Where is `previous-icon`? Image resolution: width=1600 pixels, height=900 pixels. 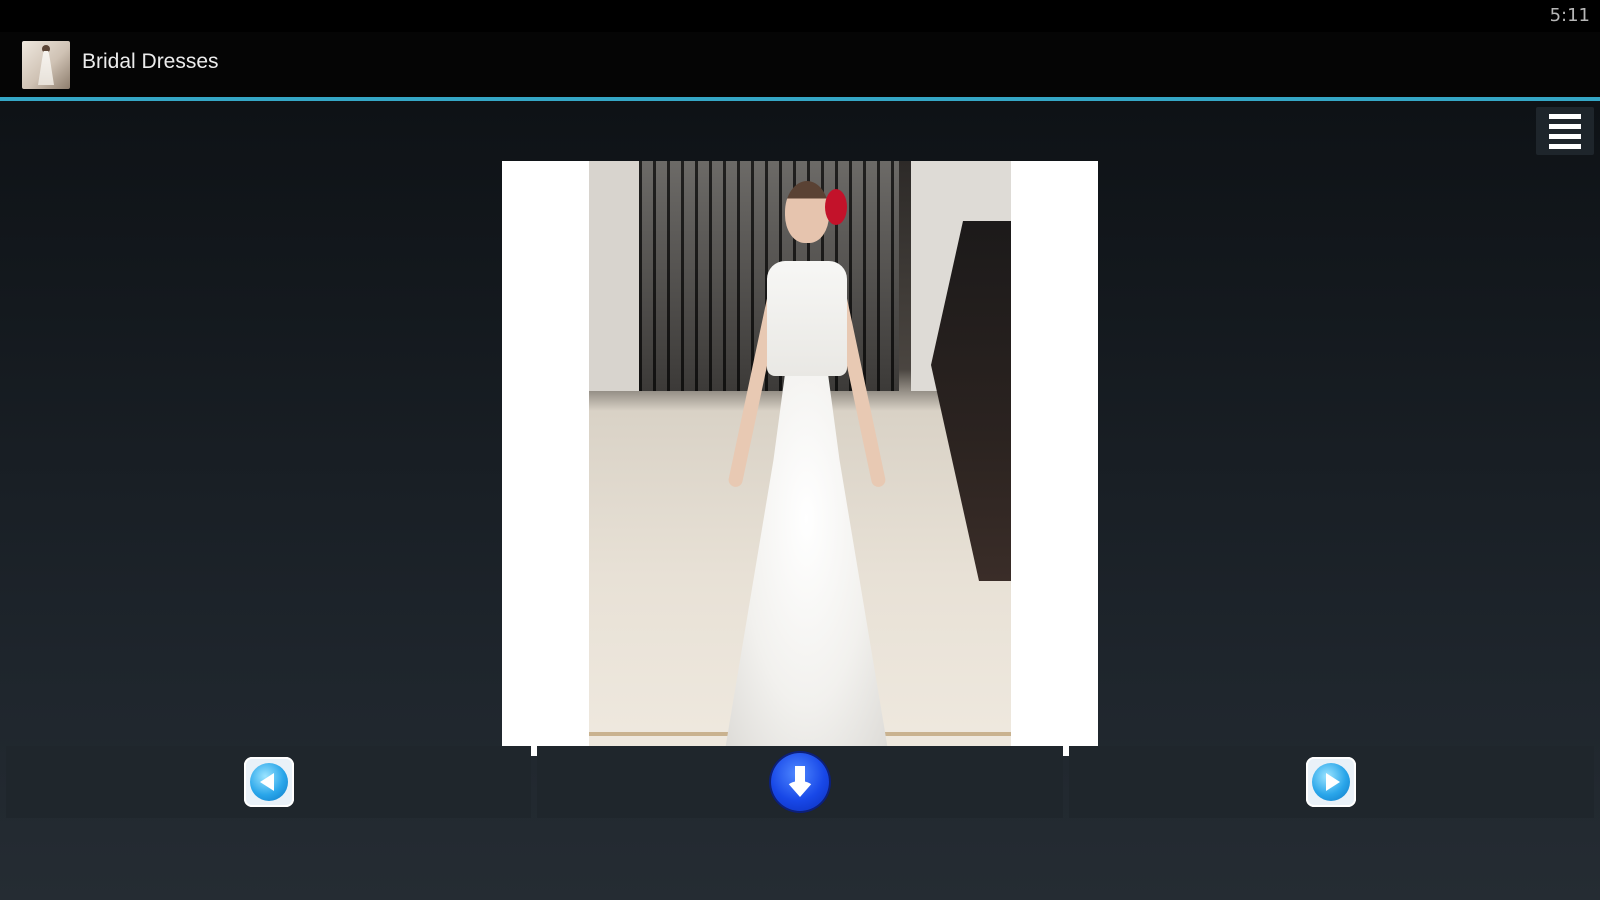 previous-icon is located at coordinates (268, 782).